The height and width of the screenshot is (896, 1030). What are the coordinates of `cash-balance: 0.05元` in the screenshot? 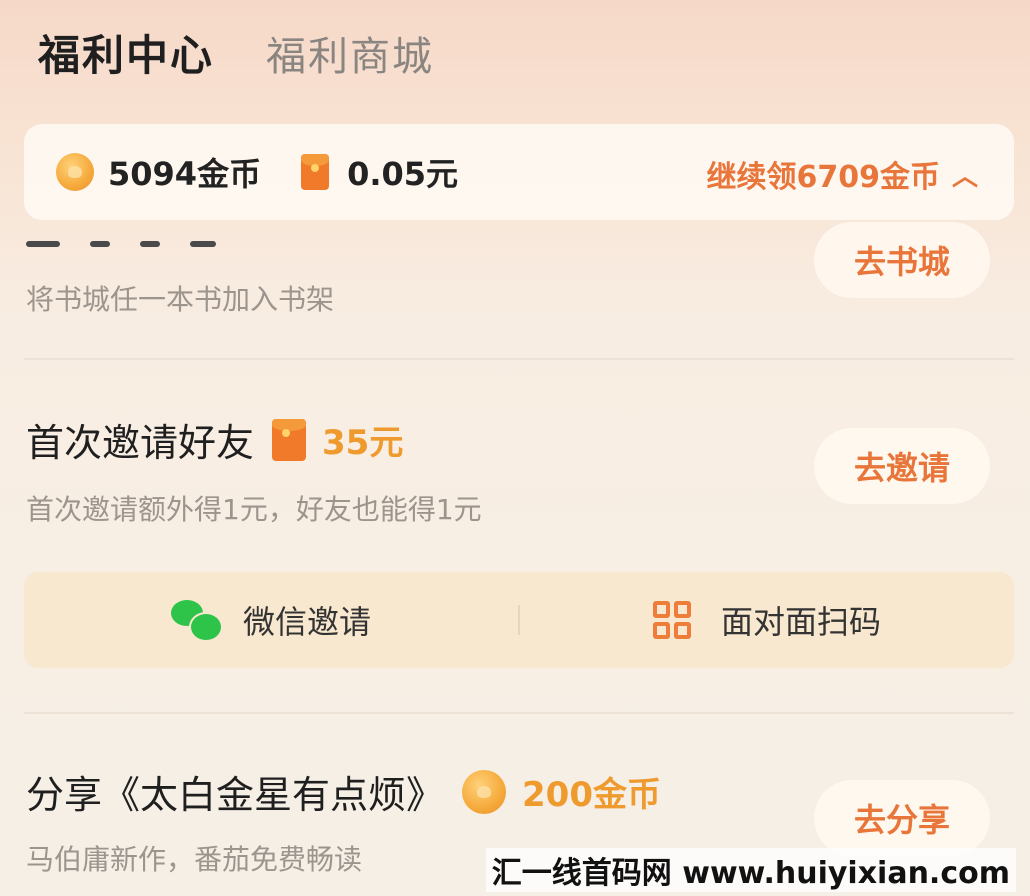 It's located at (403, 174).